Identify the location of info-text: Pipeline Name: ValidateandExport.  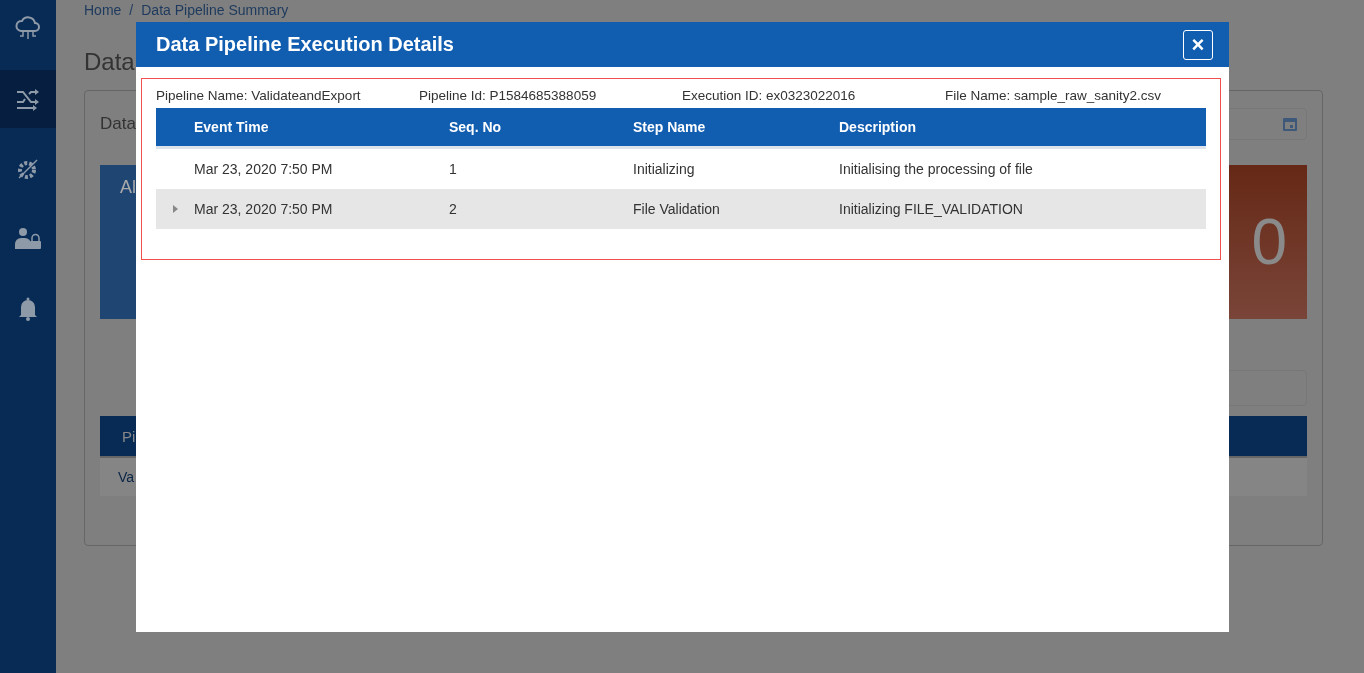
(259, 96).